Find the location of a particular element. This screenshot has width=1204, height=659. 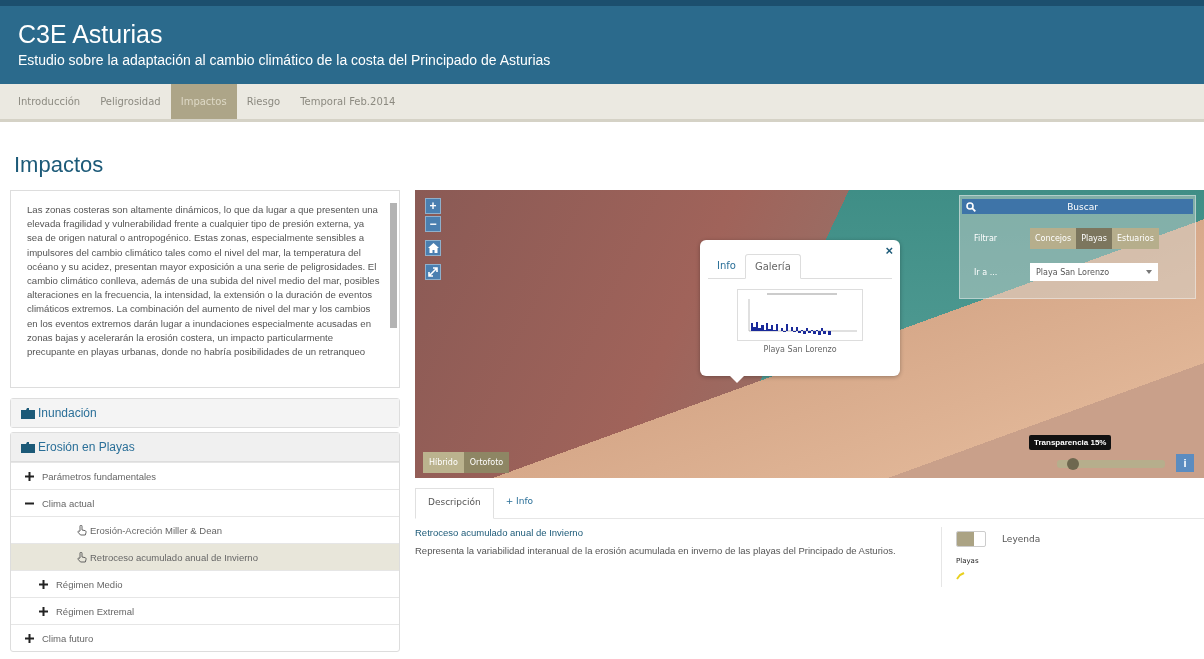

image-caption: Playa San Lorenzo is located at coordinates (800, 349).